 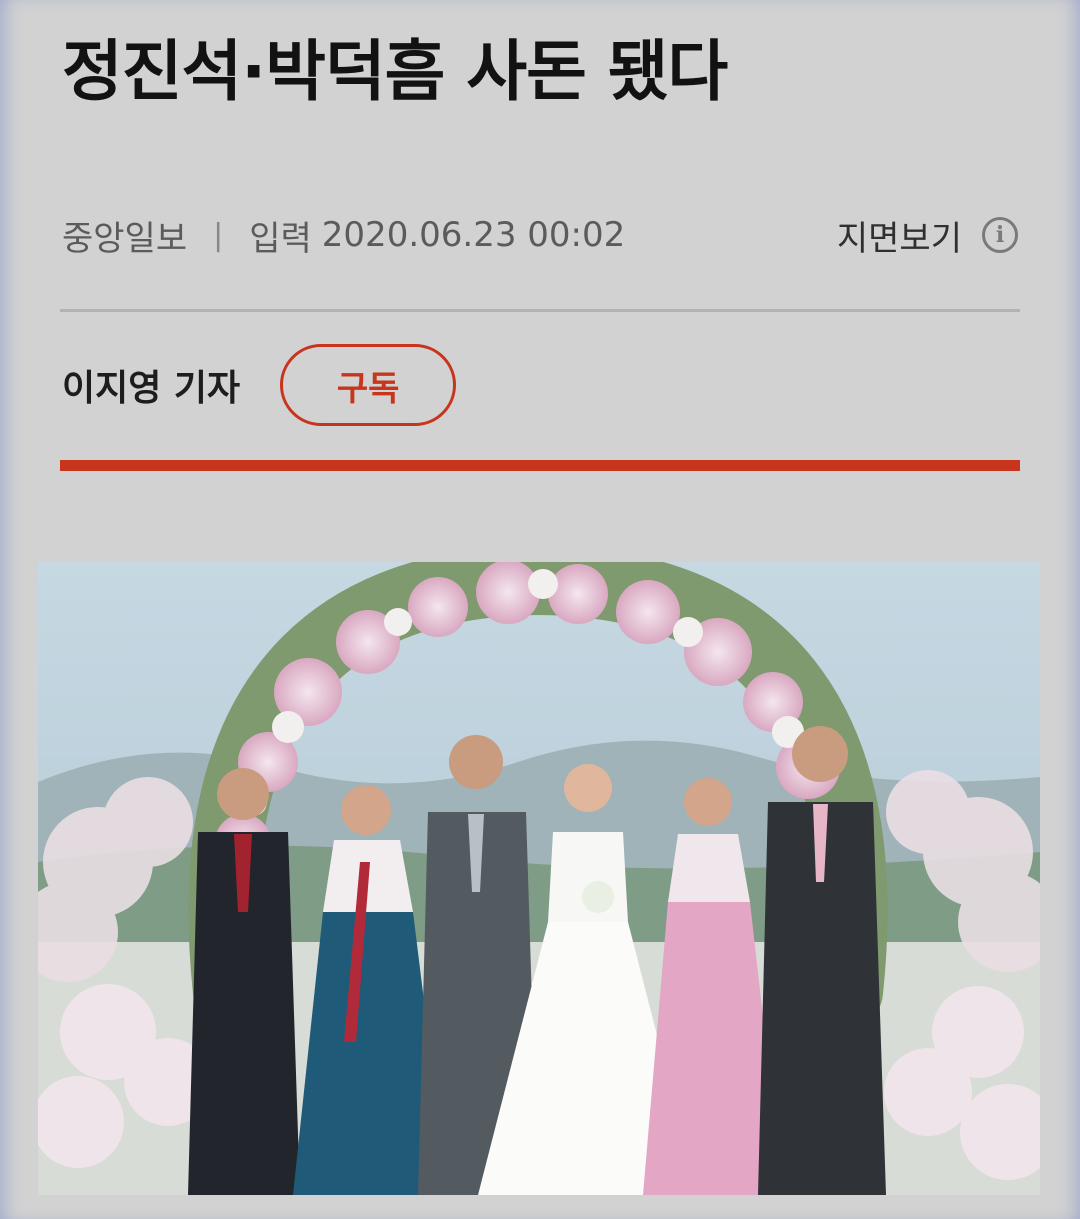 I want to click on article-headline: 정진석·박덕흠 사돈 됐다, so click(x=395, y=71).